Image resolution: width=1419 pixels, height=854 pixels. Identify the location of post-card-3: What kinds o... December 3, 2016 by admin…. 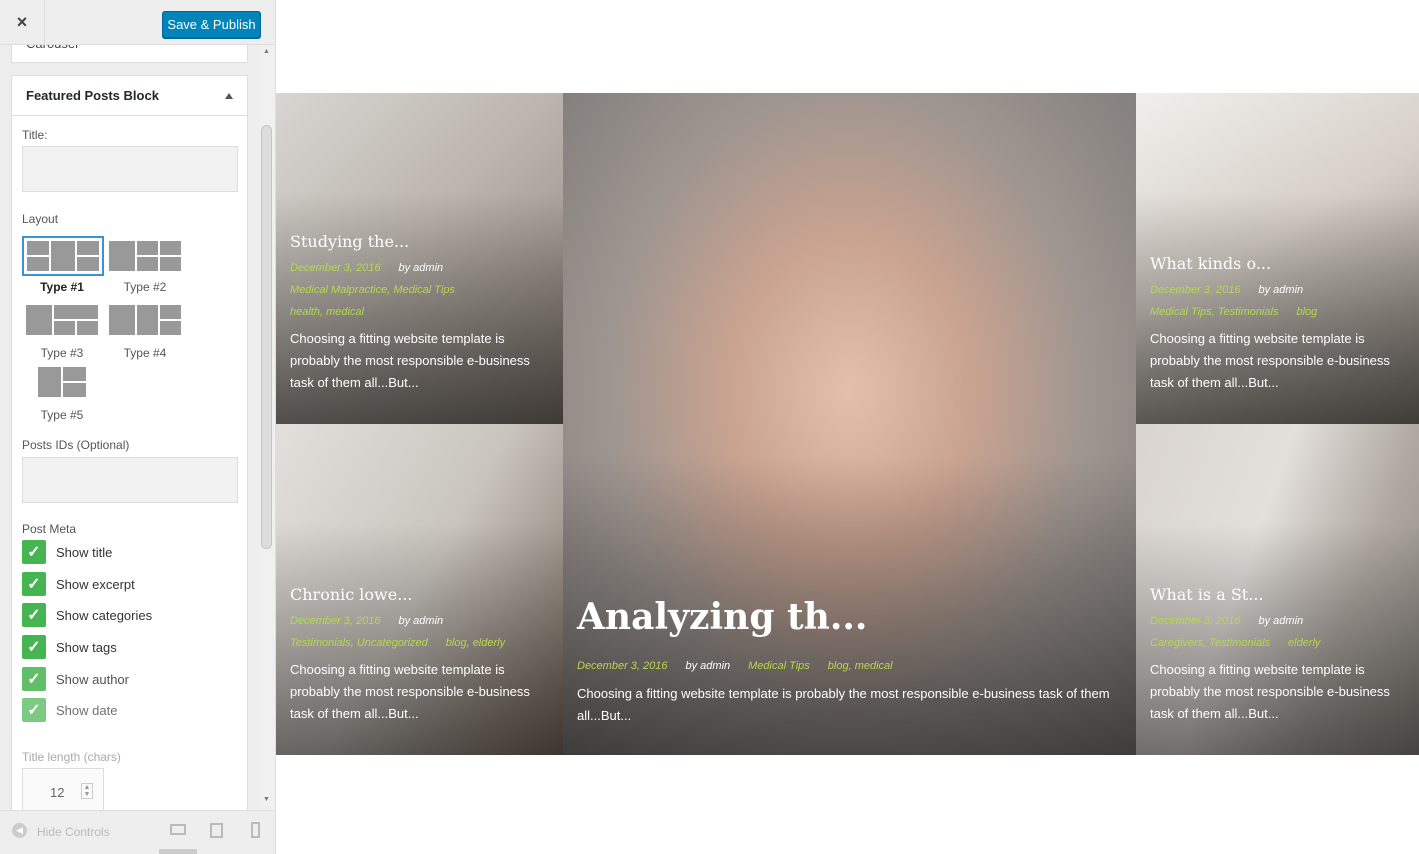
(1277, 258).